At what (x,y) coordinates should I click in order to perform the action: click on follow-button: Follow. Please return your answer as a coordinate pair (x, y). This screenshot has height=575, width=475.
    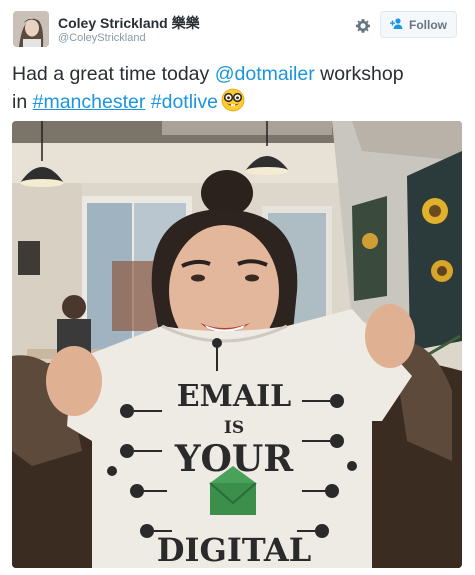
    Looking at the image, I should click on (418, 24).